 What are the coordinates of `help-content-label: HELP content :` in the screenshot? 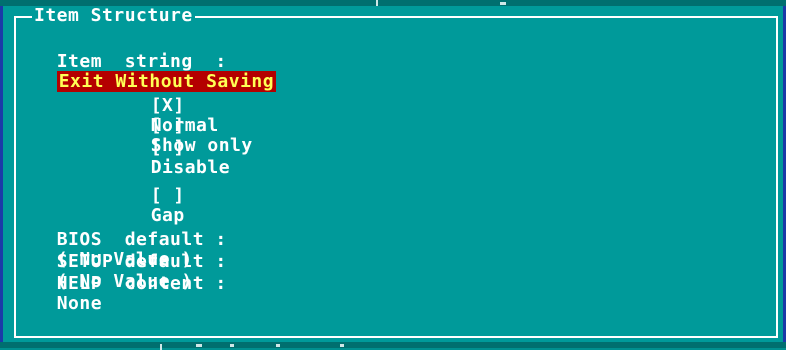 It's located at (141, 283).